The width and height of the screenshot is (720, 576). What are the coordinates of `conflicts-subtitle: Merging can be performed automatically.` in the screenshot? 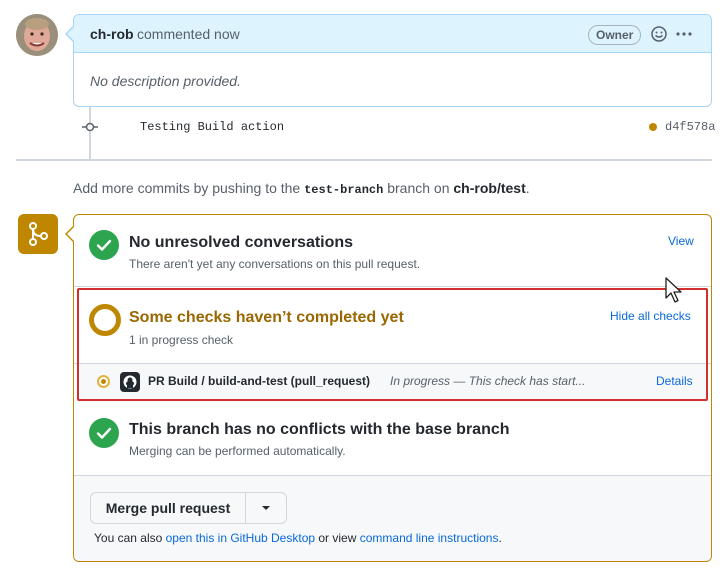 It's located at (237, 451).